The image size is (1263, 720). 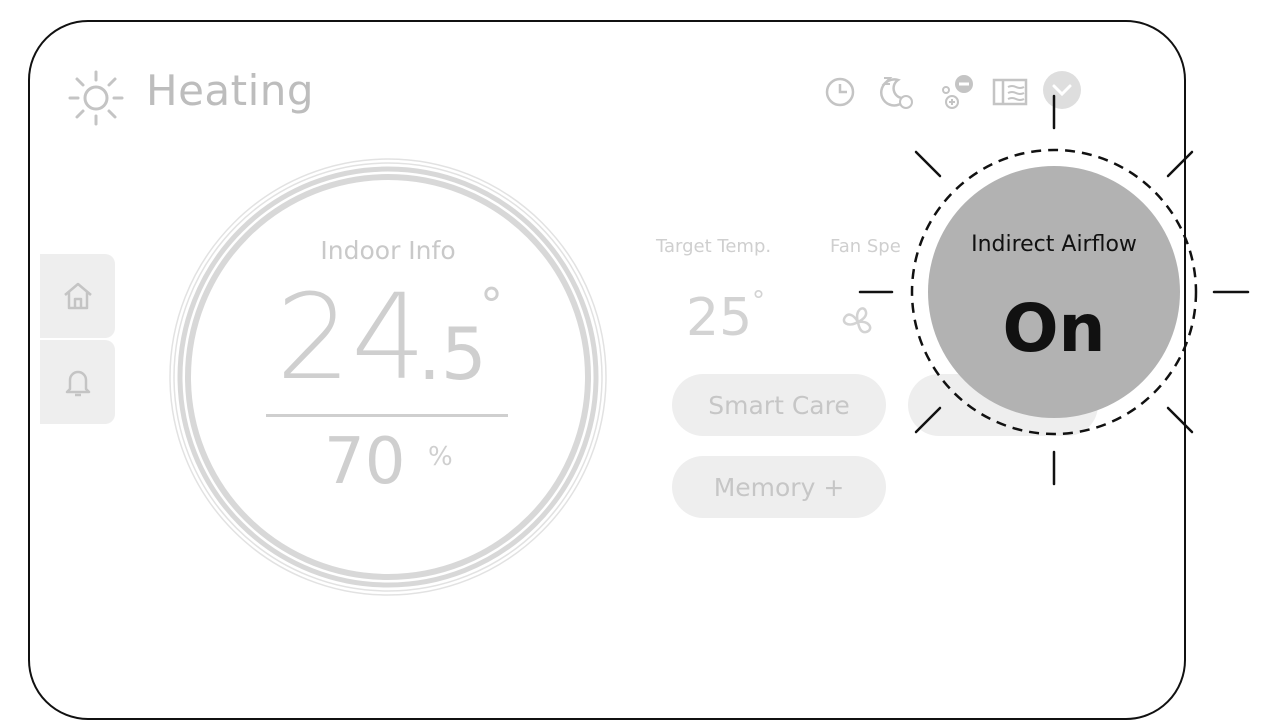 I want to click on mode-label: Heating, so click(x=230, y=90).